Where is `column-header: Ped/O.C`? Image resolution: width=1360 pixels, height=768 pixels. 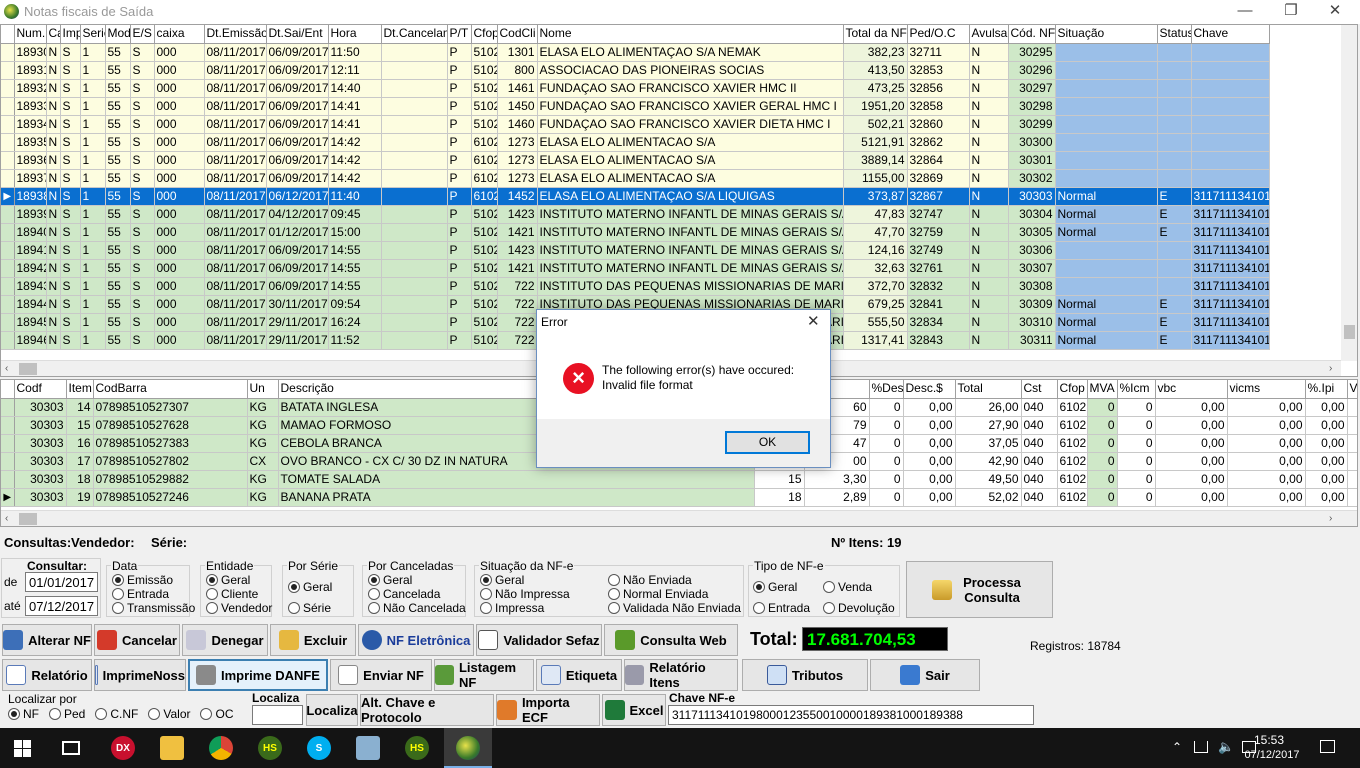 column-header: Ped/O.C is located at coordinates (938, 34).